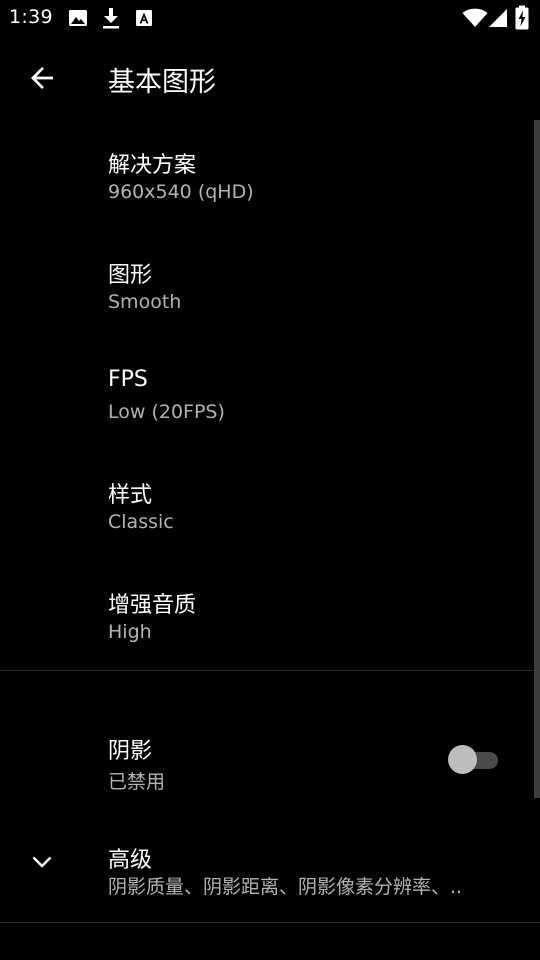 This screenshot has width=540, height=960. Describe the element at coordinates (111, 20) in the screenshot. I see `download-icon` at that location.